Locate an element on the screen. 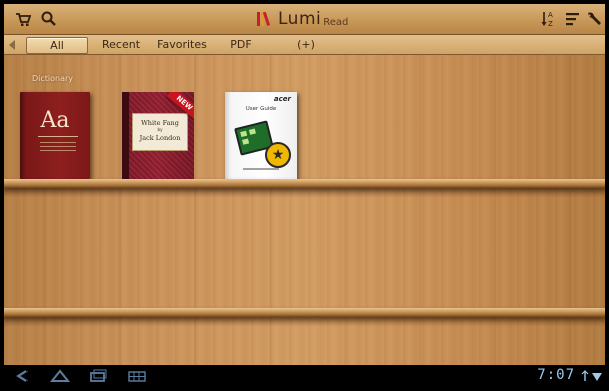 This screenshot has height=391, width=609. tab-favorites: Favorites is located at coordinates (182, 44).